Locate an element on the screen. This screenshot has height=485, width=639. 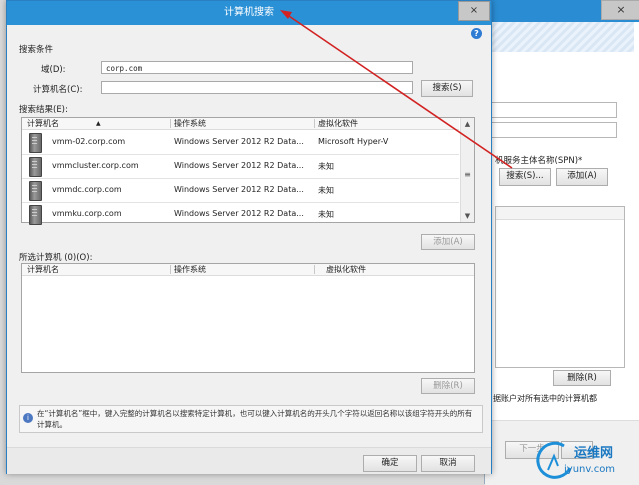
watermark-logo-icon is located at coordinates (554, 460).